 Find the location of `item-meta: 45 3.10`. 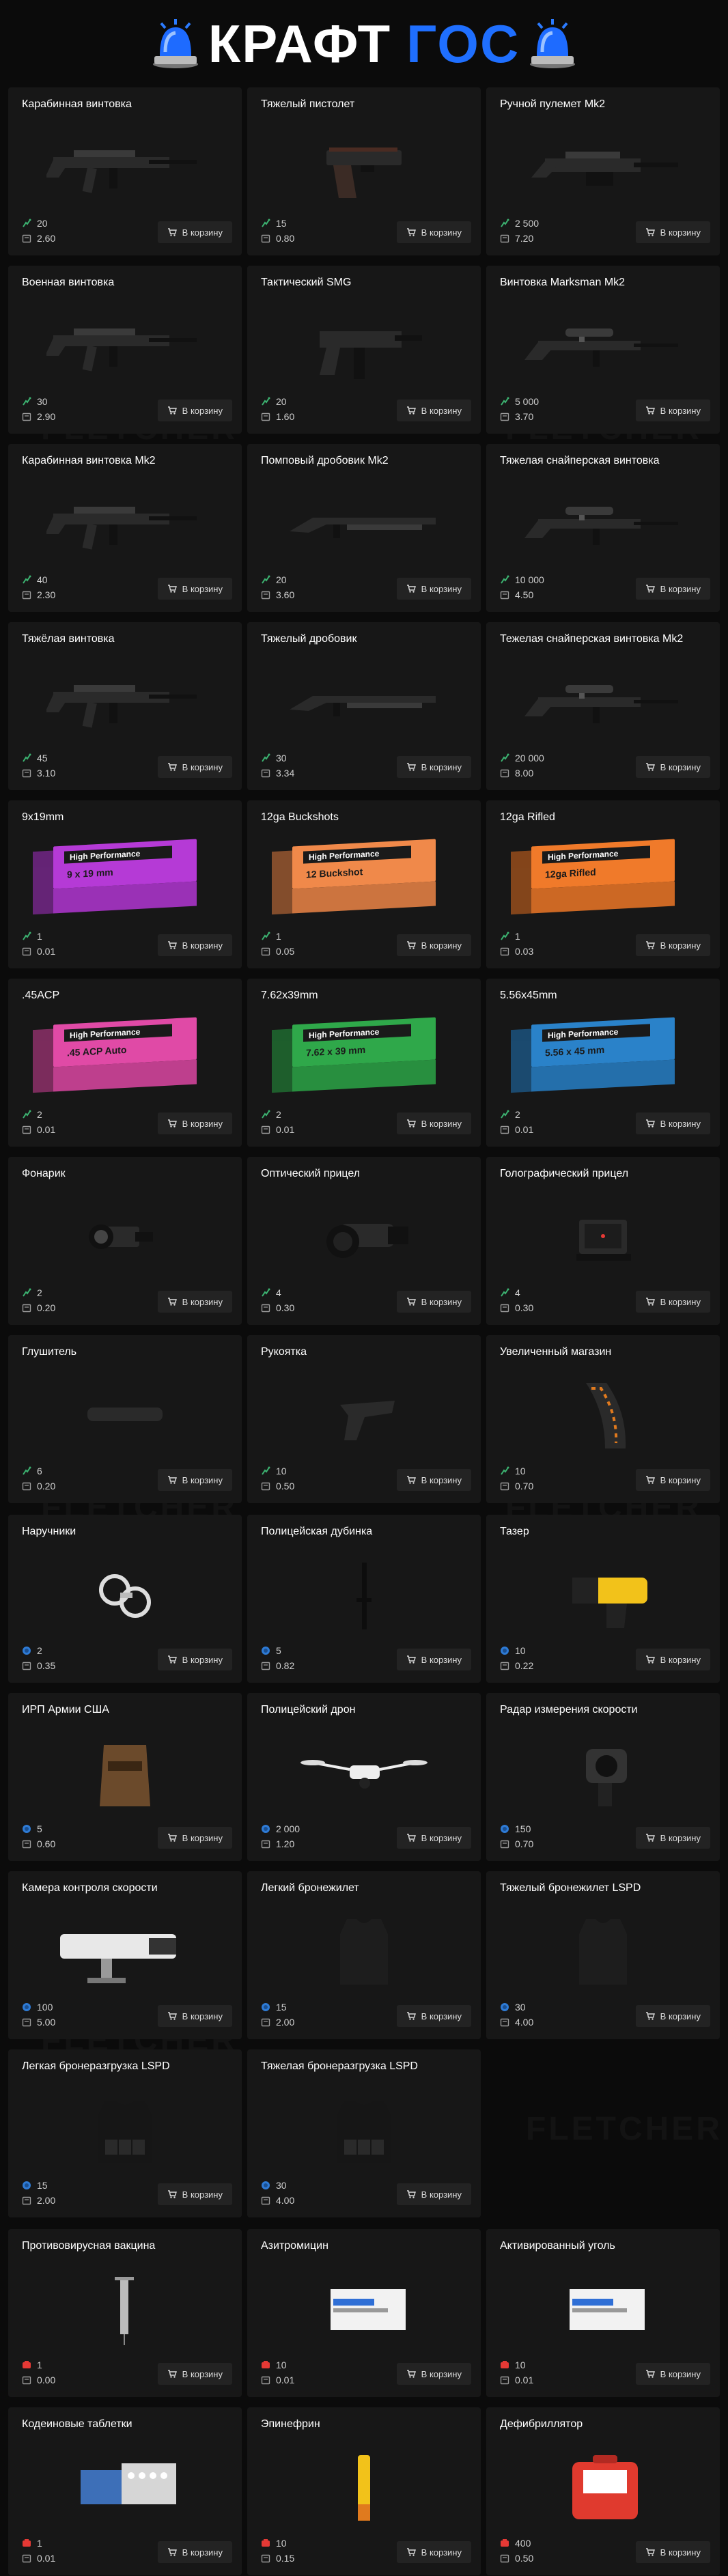

item-meta: 45 3.10 is located at coordinates (38, 766).